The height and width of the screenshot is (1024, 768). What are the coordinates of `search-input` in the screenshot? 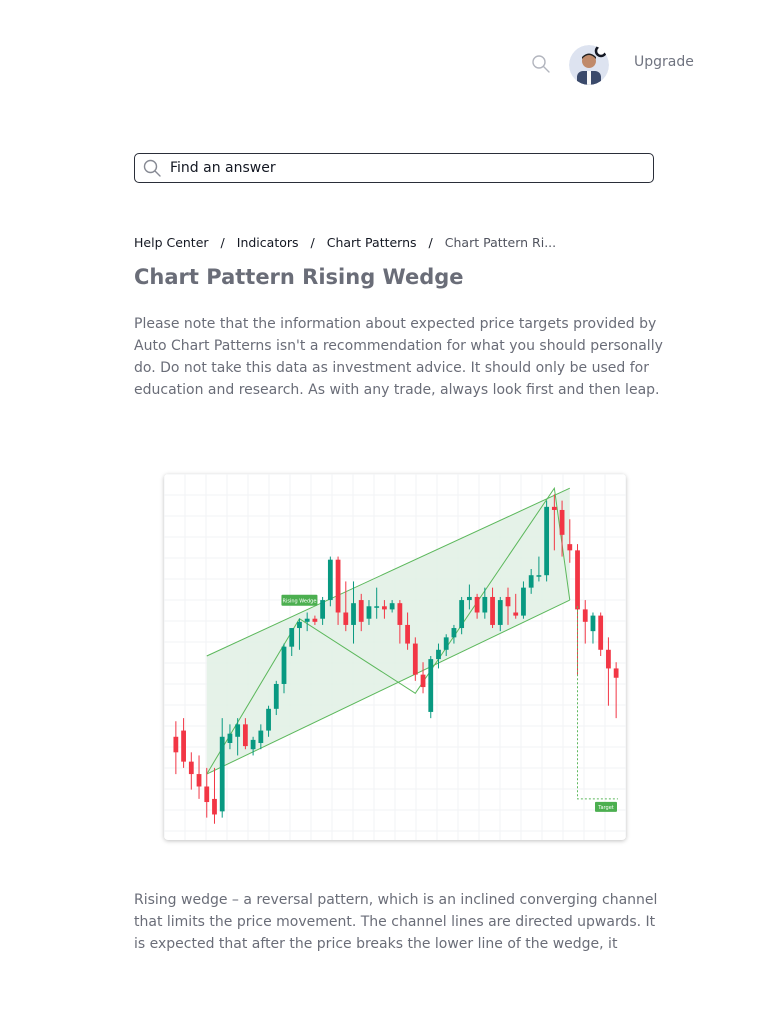 It's located at (411, 168).